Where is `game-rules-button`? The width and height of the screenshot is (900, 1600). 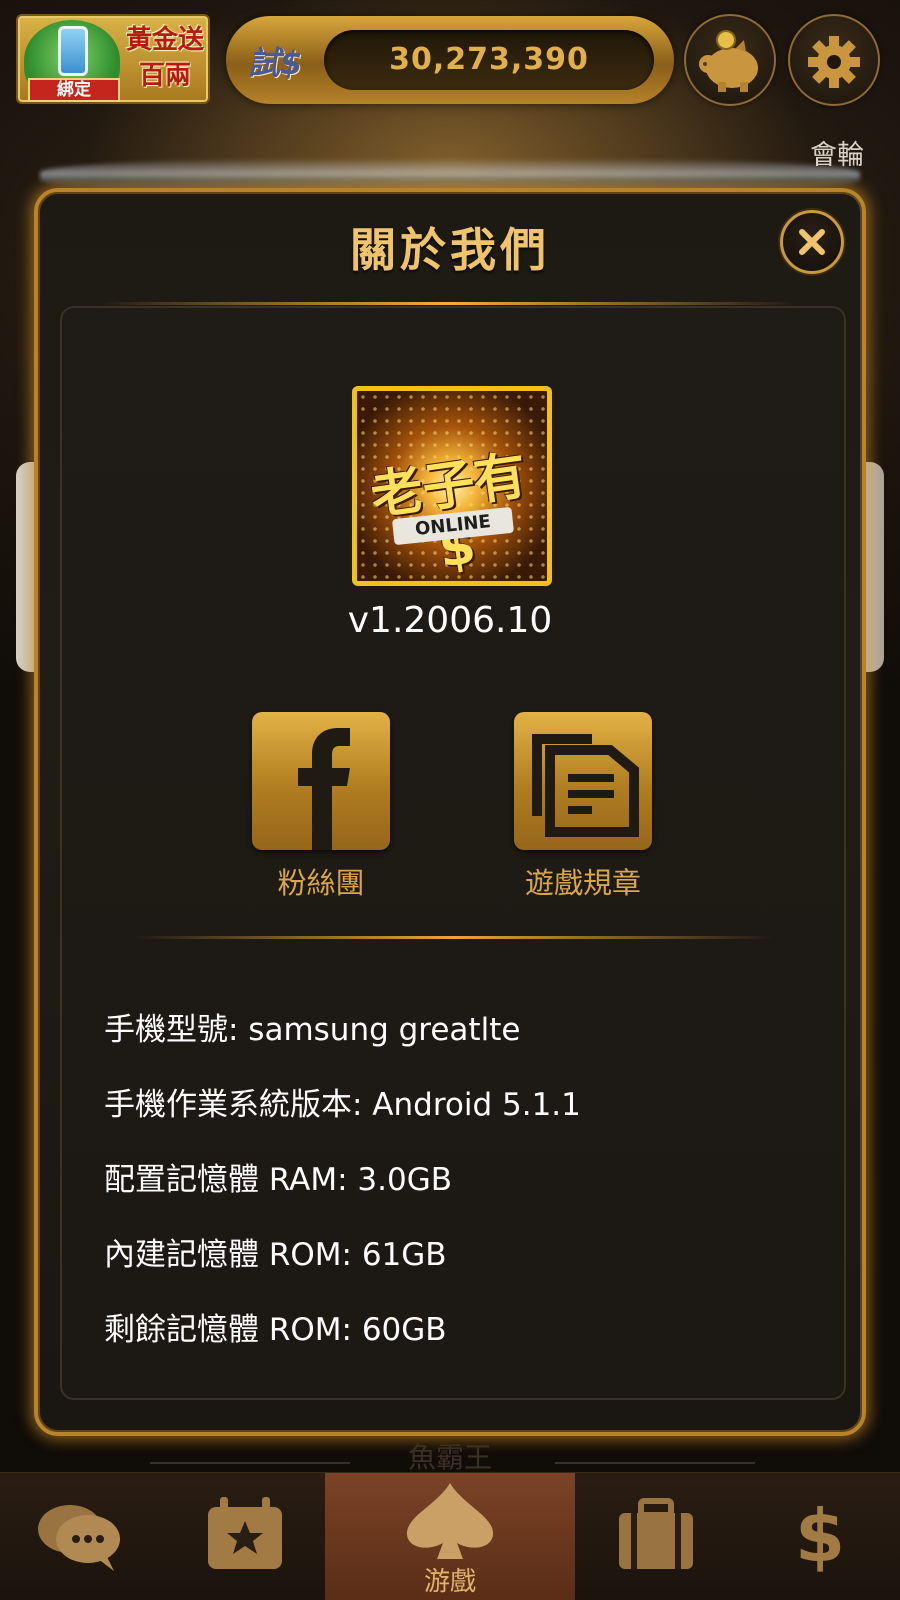
game-rules-button is located at coordinates (583, 781).